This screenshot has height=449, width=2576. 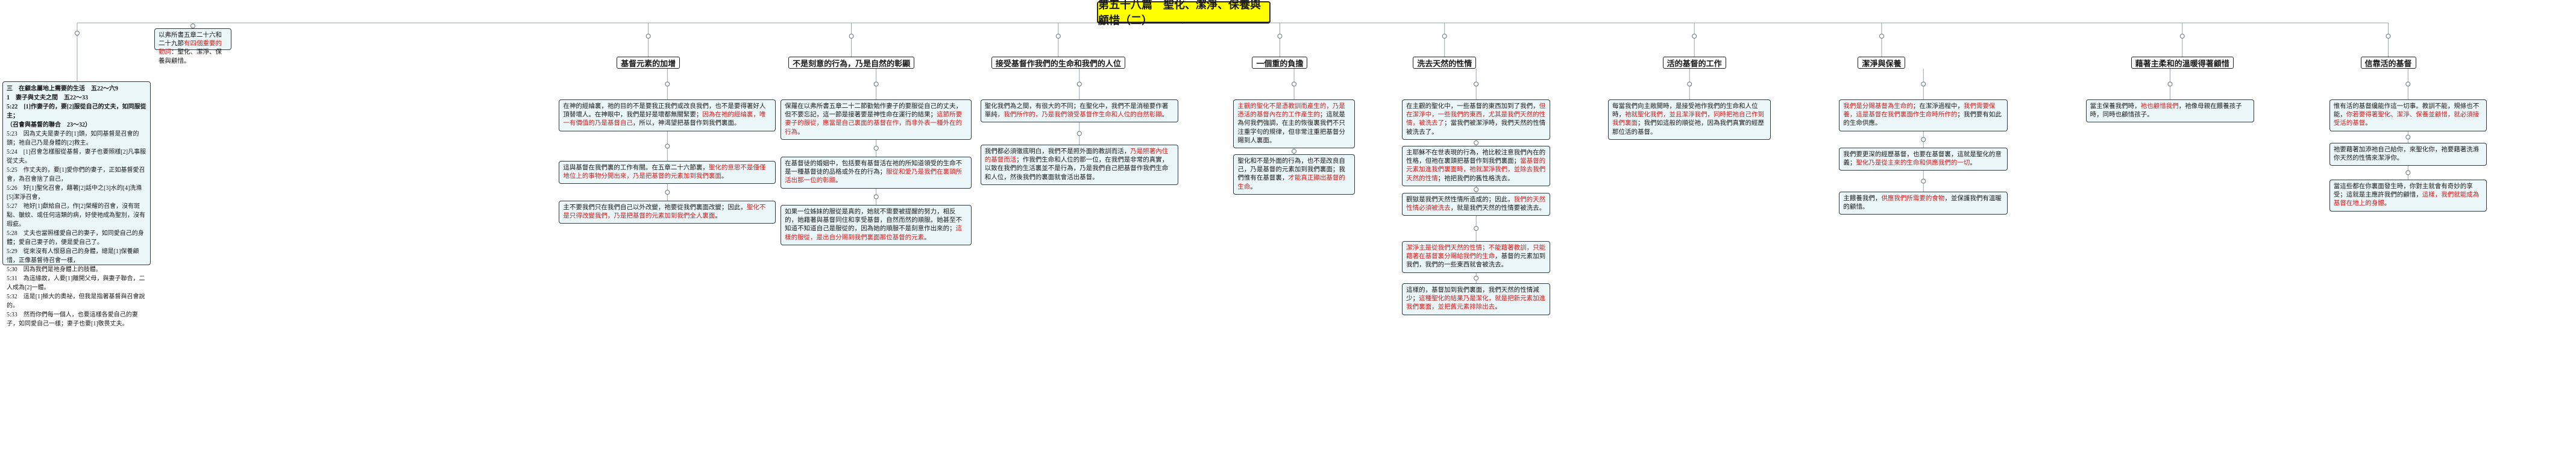 I want to click on note-text: 我們都必須徹底明白，我們不是照外面的教訓而活，, so click(x=1057, y=151).